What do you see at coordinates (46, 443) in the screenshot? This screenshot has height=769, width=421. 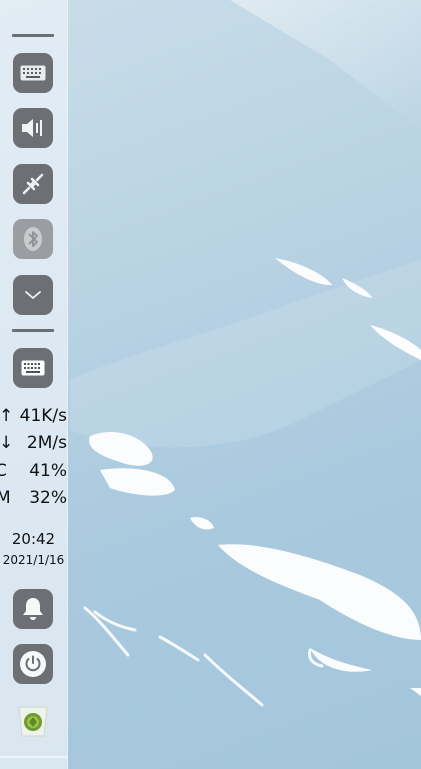 I see `download-speed-value: 2M/s` at bounding box center [46, 443].